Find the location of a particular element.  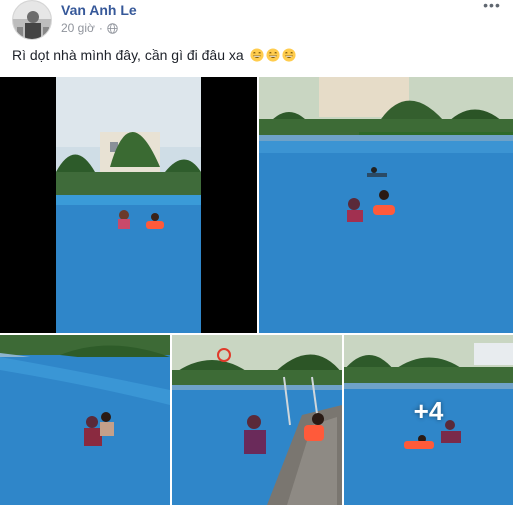

post-text: Rì dọt nhà mình đây, cần gì đi đâu xa is located at coordinates (154, 55).